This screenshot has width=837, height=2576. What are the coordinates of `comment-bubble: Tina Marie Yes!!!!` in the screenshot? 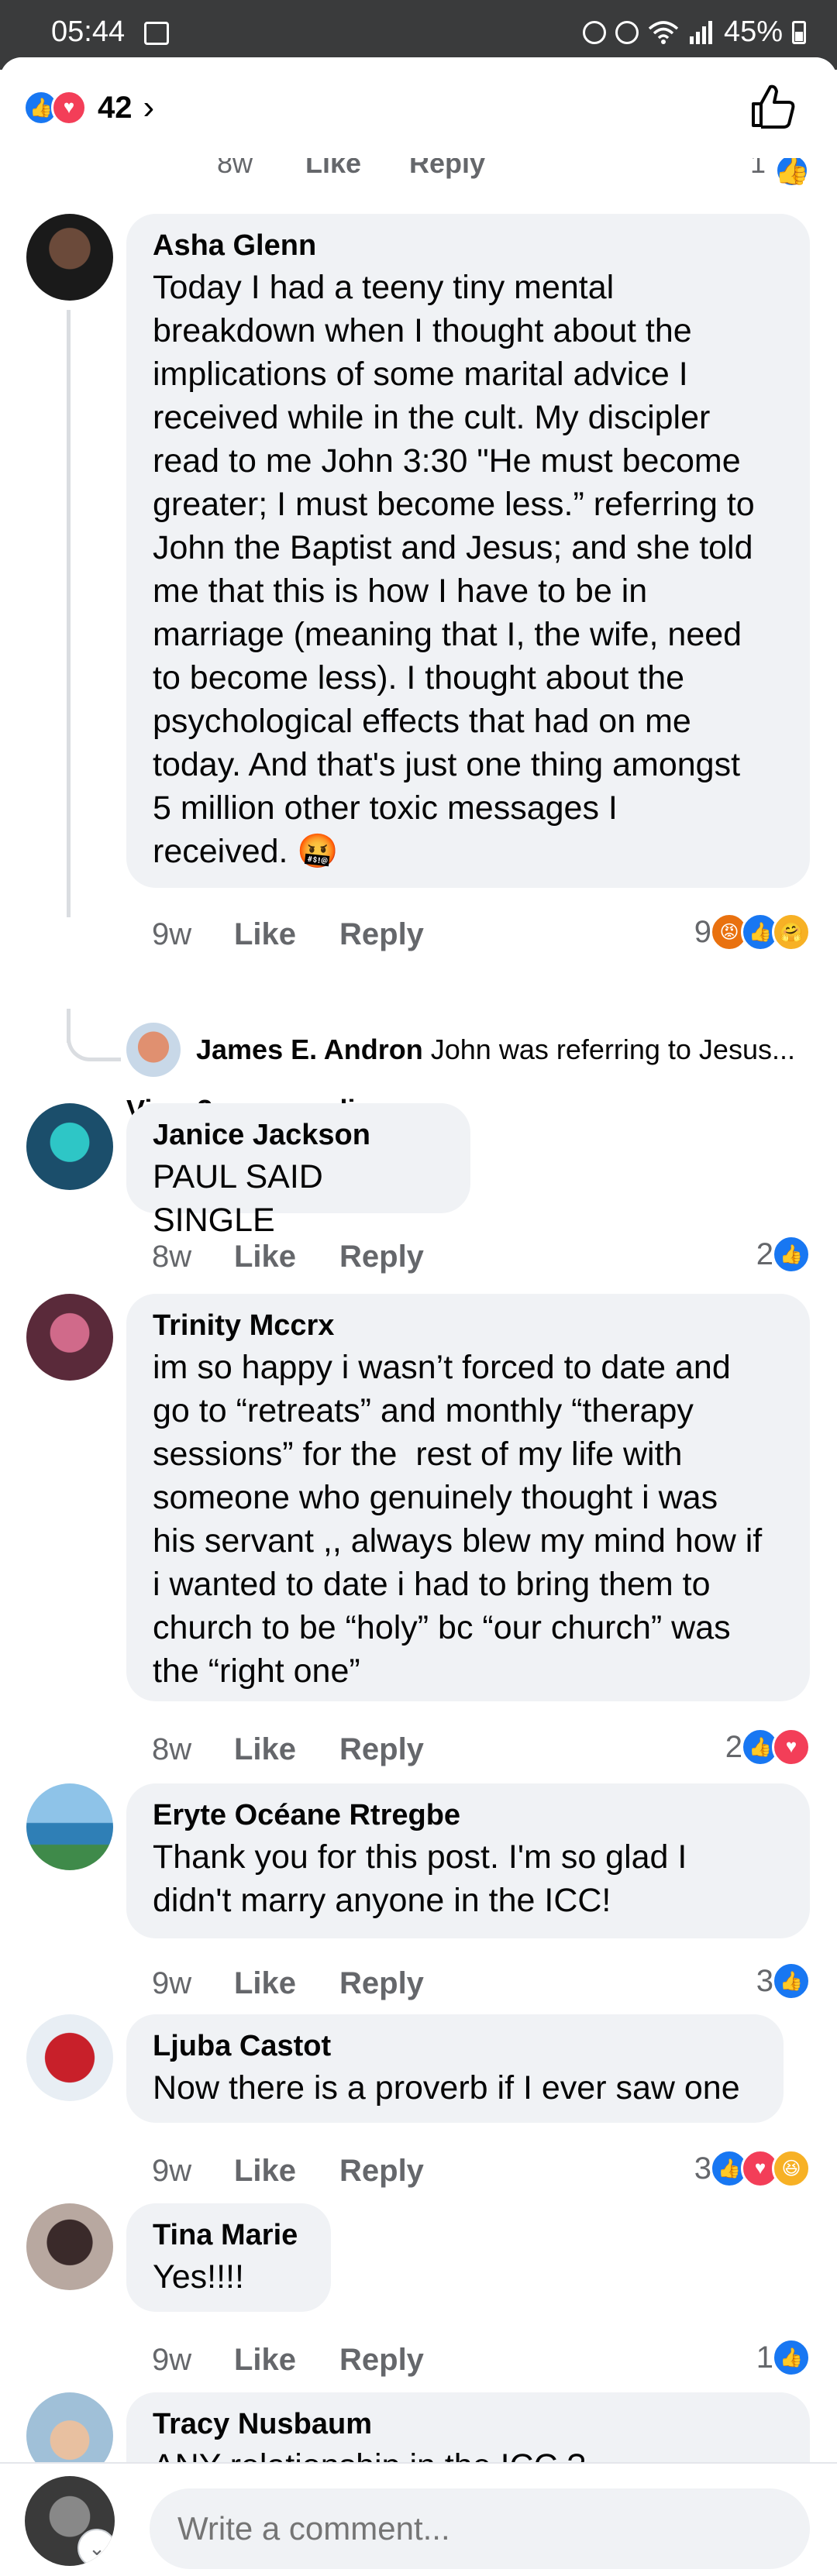 It's located at (228, 2257).